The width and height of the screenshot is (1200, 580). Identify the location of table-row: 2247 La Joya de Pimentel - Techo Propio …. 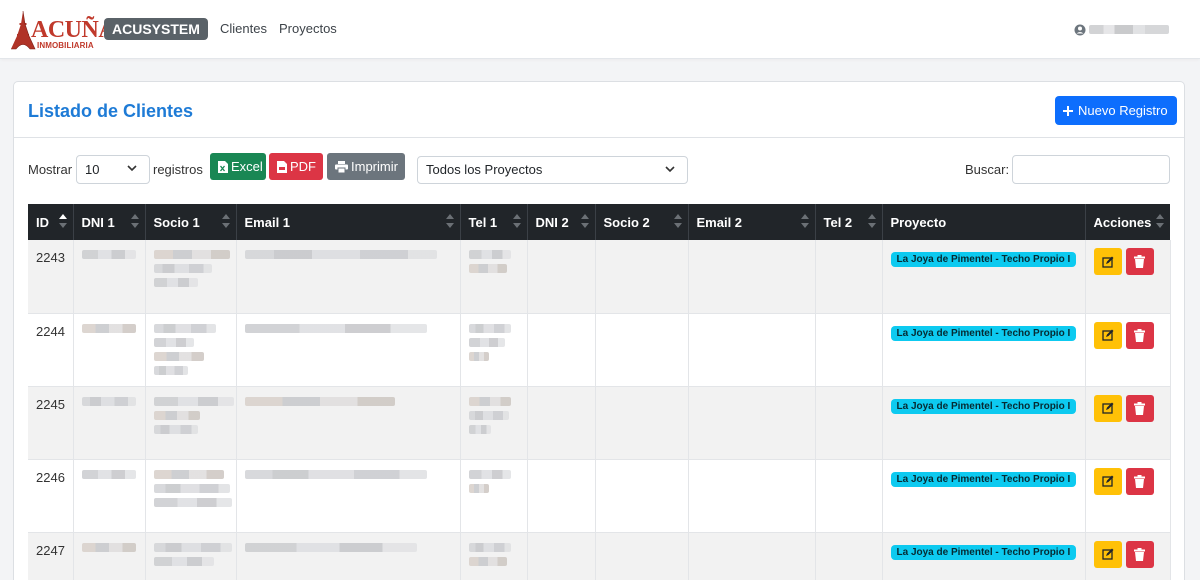
(599, 556).